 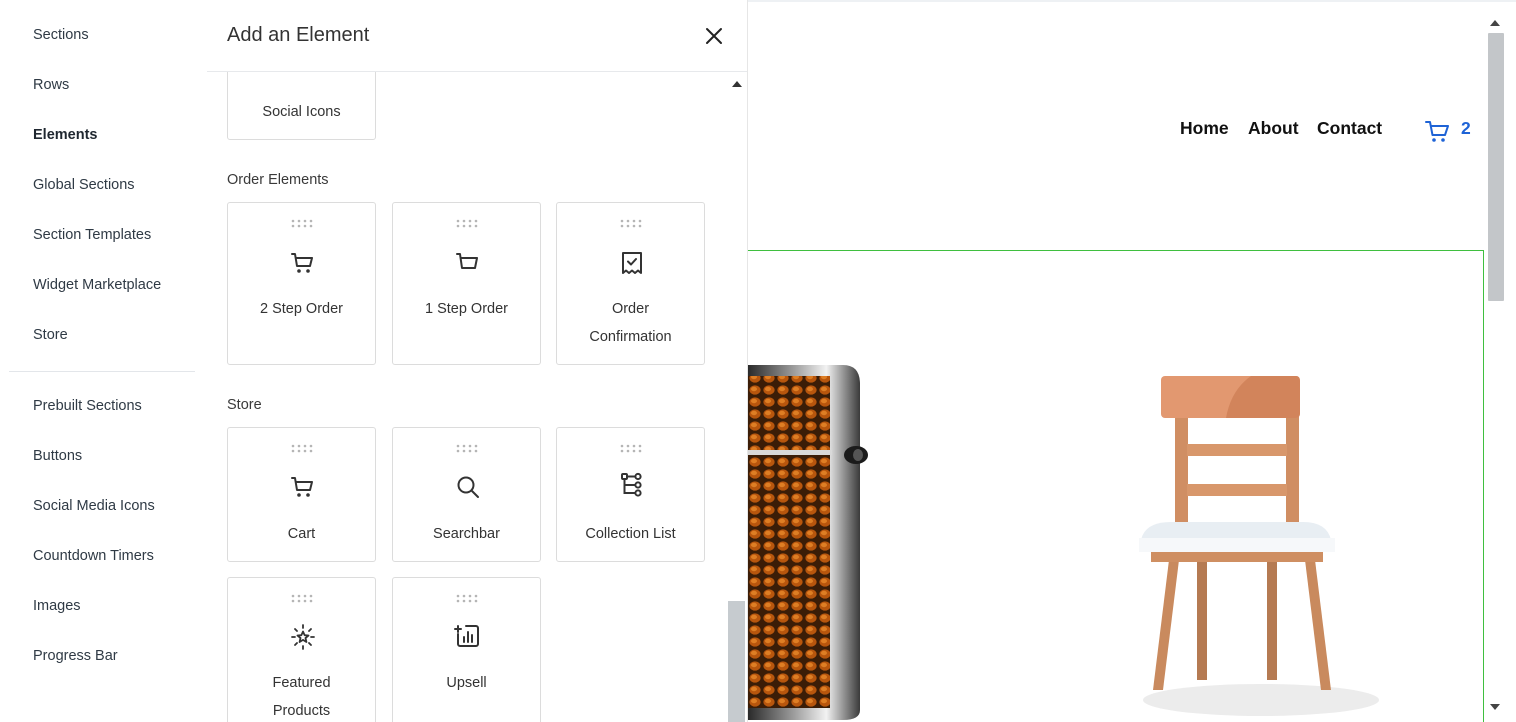 I want to click on card-label: 2 Step Order, so click(x=301, y=309).